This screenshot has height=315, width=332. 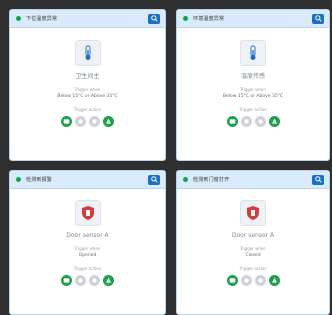 I want to click on card-header: 检测到门窗打开, so click(x=253, y=180).